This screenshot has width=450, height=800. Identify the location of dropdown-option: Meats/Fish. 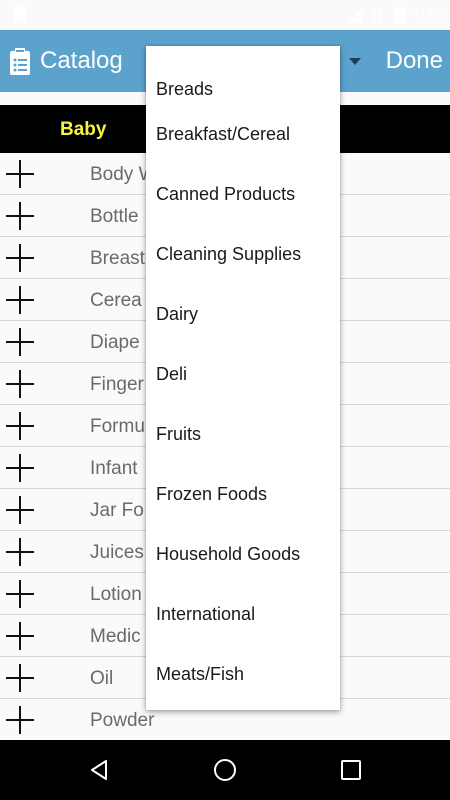
(243, 674).